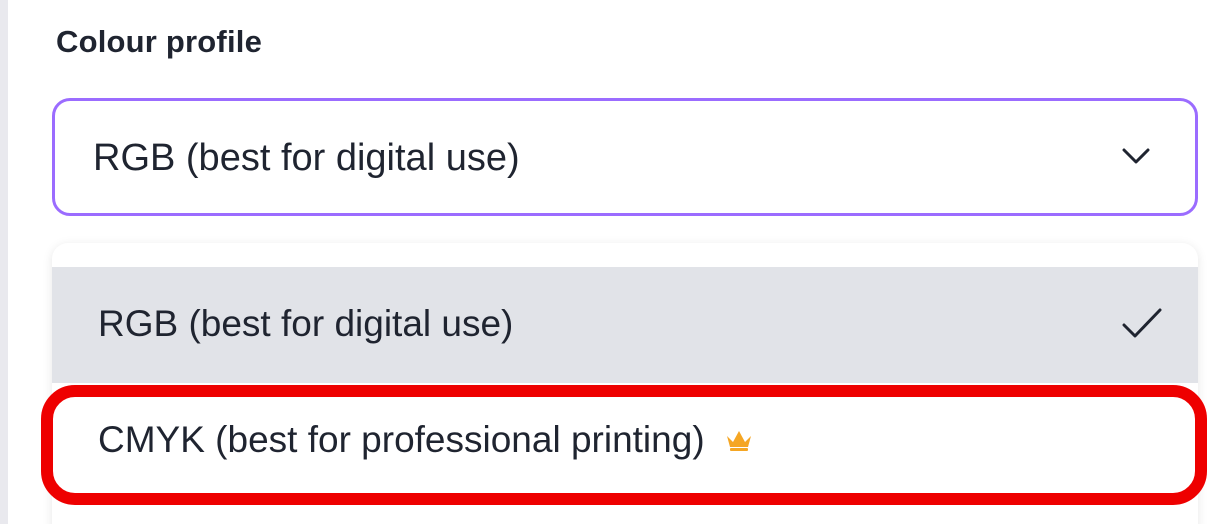 Image resolution: width=1229 pixels, height=524 pixels. I want to click on select-current-value: RGB (best for digital use), so click(306, 158).